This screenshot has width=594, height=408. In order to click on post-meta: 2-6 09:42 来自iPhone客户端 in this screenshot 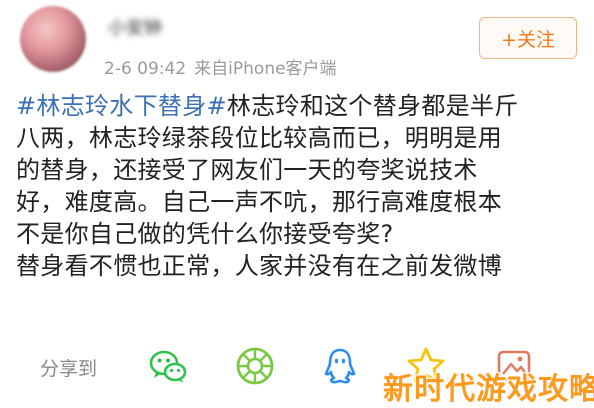, I will do `click(220, 66)`.